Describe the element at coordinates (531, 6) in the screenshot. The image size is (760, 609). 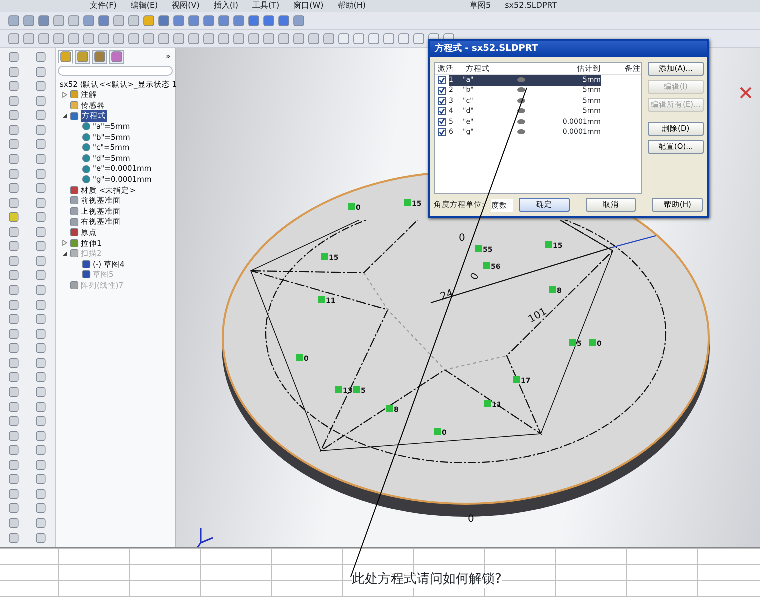
I see `file-title: sx52.SLDPRT` at that location.